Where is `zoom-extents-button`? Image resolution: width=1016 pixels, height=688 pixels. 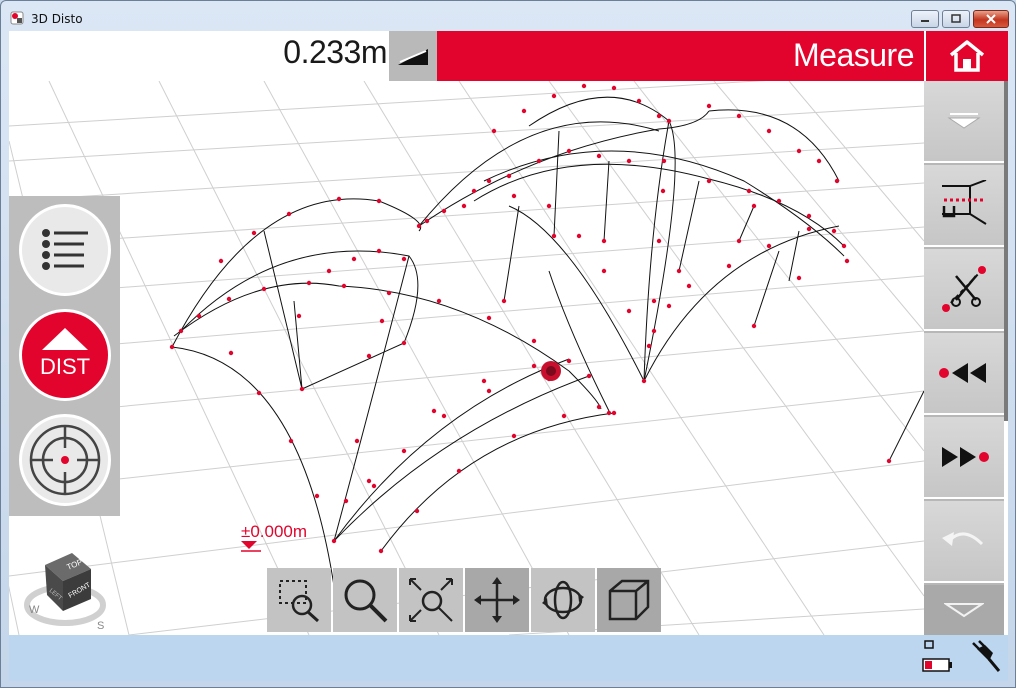 zoom-extents-button is located at coordinates (431, 600).